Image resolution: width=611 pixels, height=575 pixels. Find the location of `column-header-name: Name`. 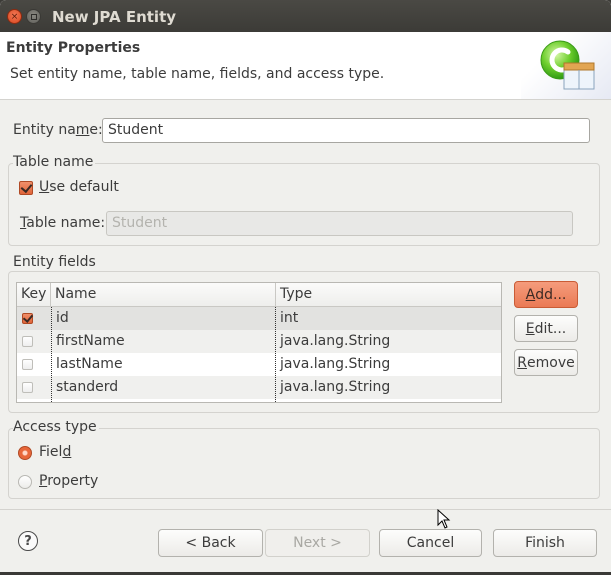

column-header-name: Name is located at coordinates (163, 295).